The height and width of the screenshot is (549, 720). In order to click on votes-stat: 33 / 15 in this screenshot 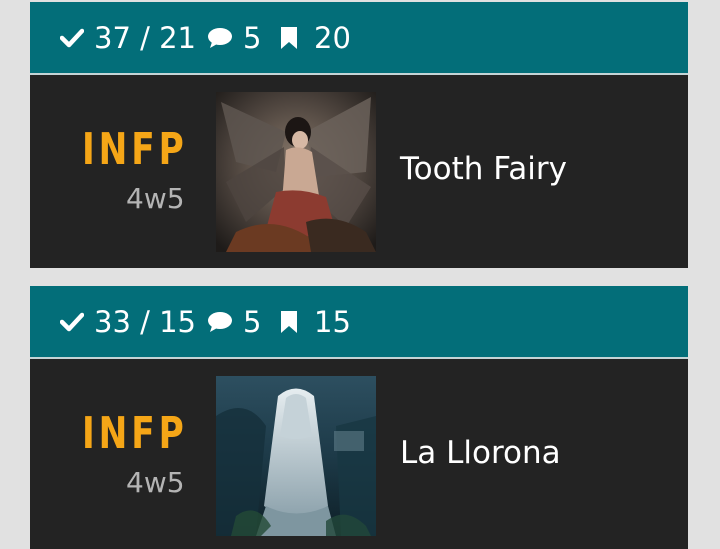, I will do `click(128, 321)`.